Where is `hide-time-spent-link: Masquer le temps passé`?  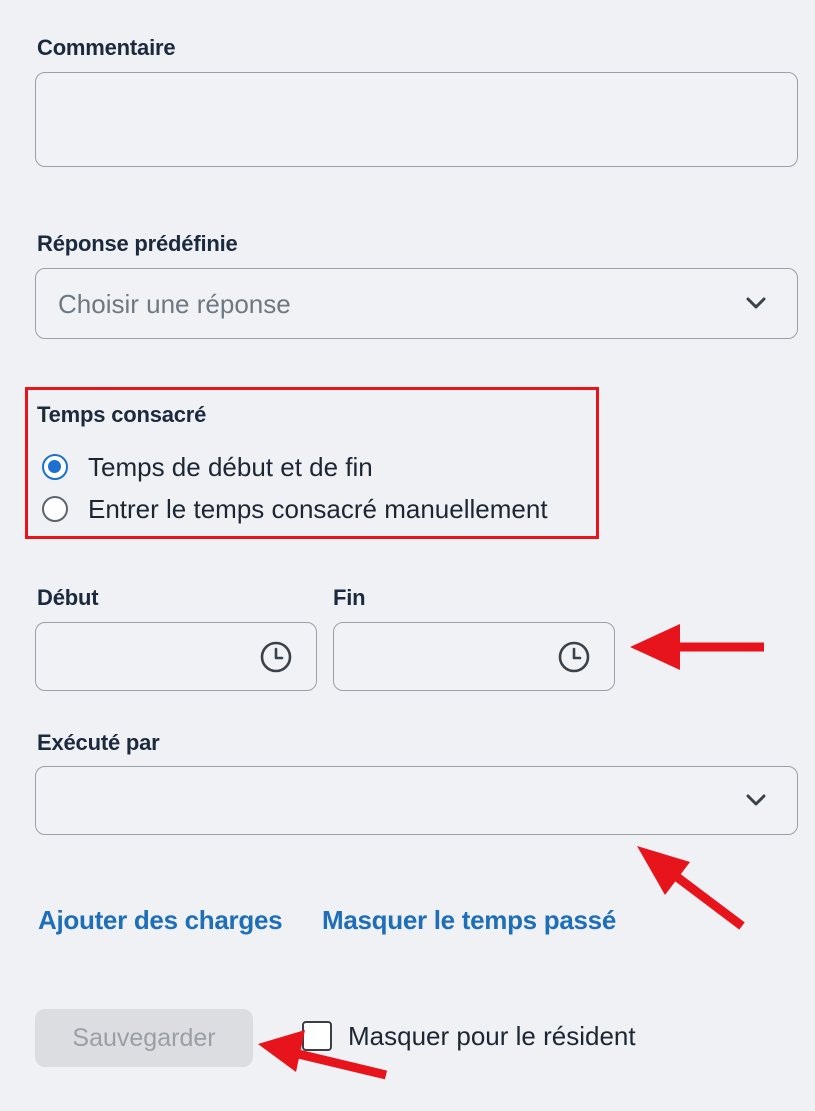
hide-time-spent-link: Masquer le temps passé is located at coordinates (469, 920).